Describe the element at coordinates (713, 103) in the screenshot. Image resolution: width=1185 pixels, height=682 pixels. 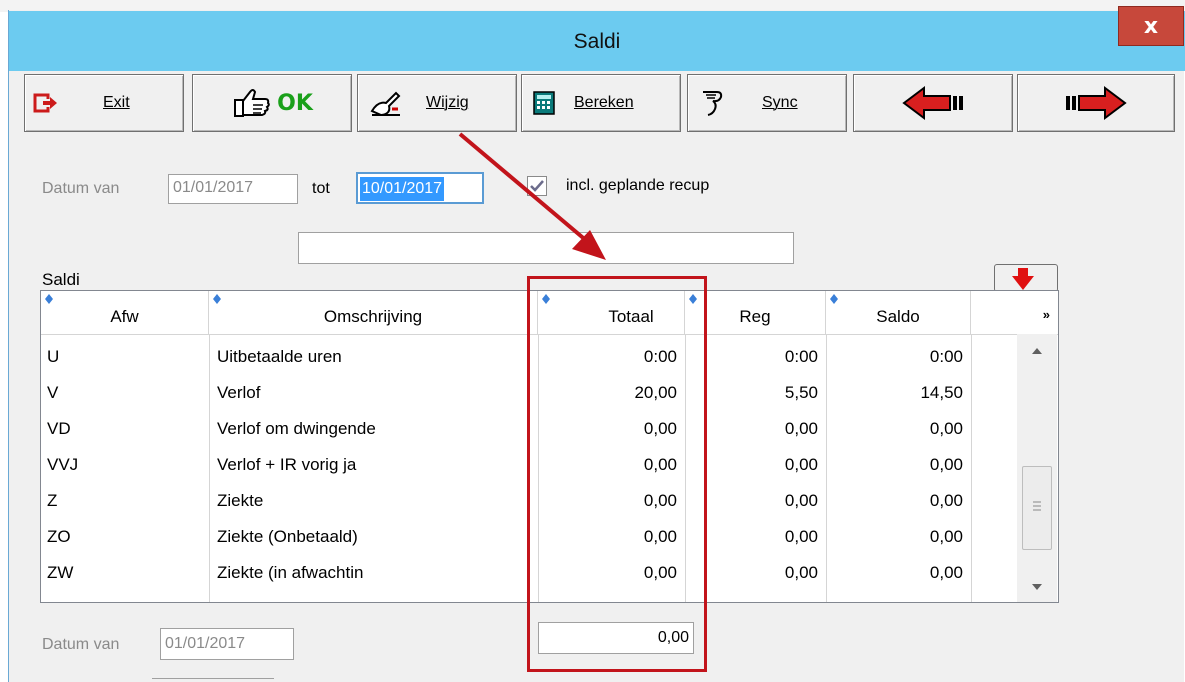
I see `sync-hand-icon` at that location.